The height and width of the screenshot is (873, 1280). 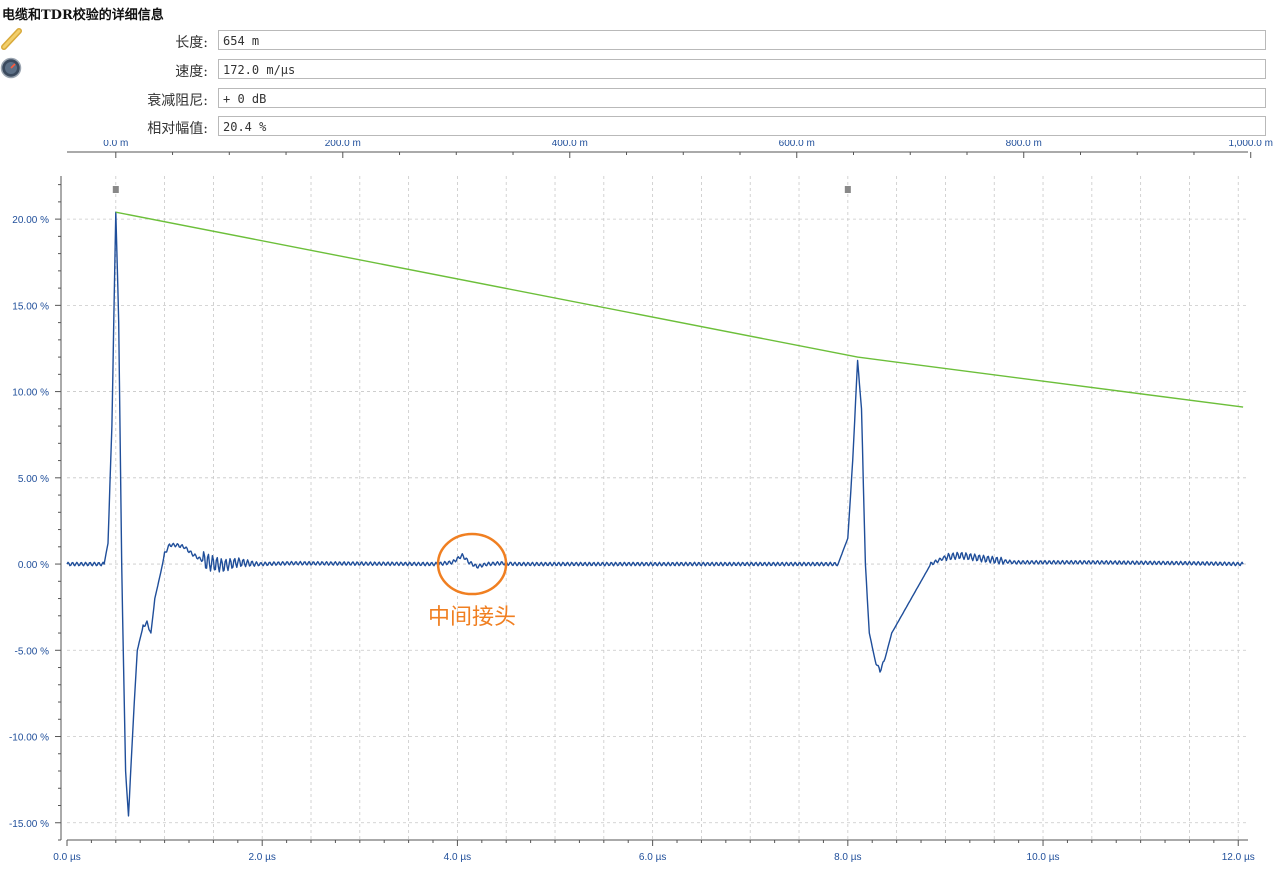 I want to click on relative-amplitude-label: 相对幅值:, so click(x=177, y=129).